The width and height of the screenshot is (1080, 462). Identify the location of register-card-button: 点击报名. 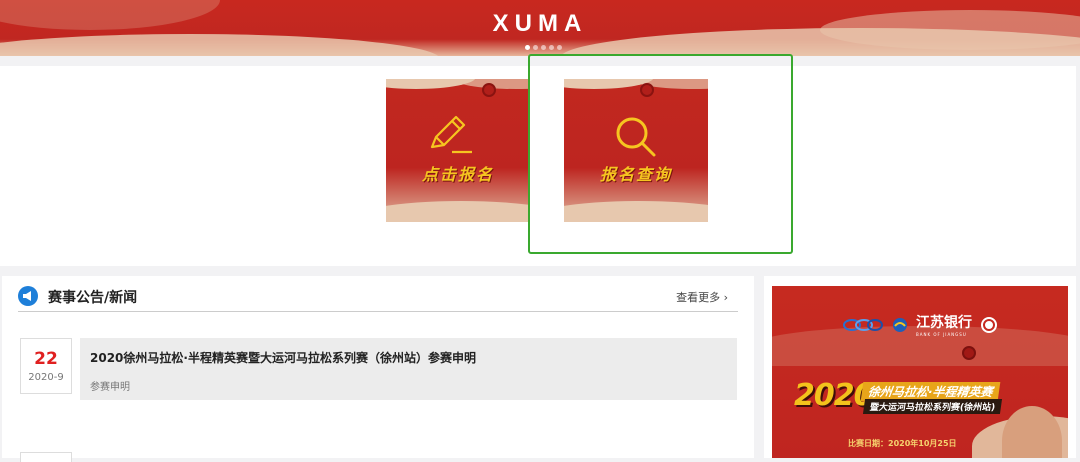
(458, 150).